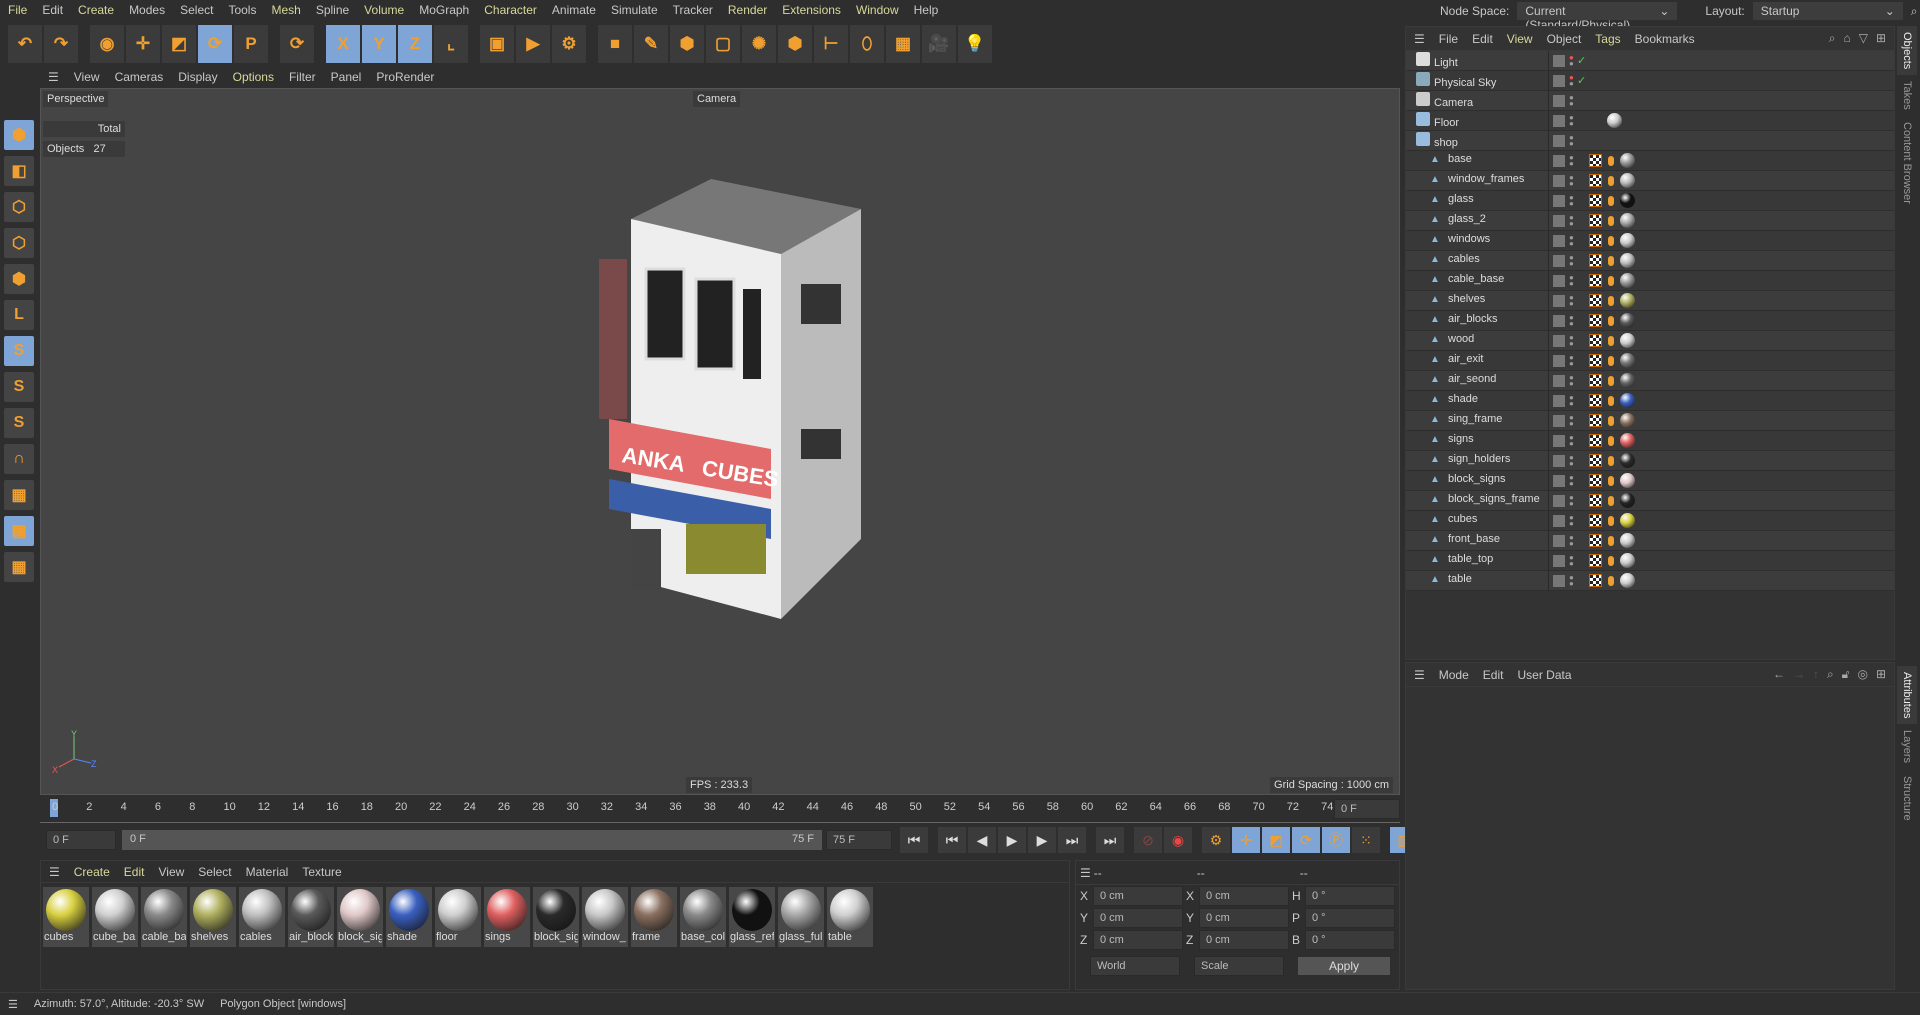 The width and height of the screenshot is (1920, 1015). I want to click on mograph-icon: ⬢, so click(795, 44).